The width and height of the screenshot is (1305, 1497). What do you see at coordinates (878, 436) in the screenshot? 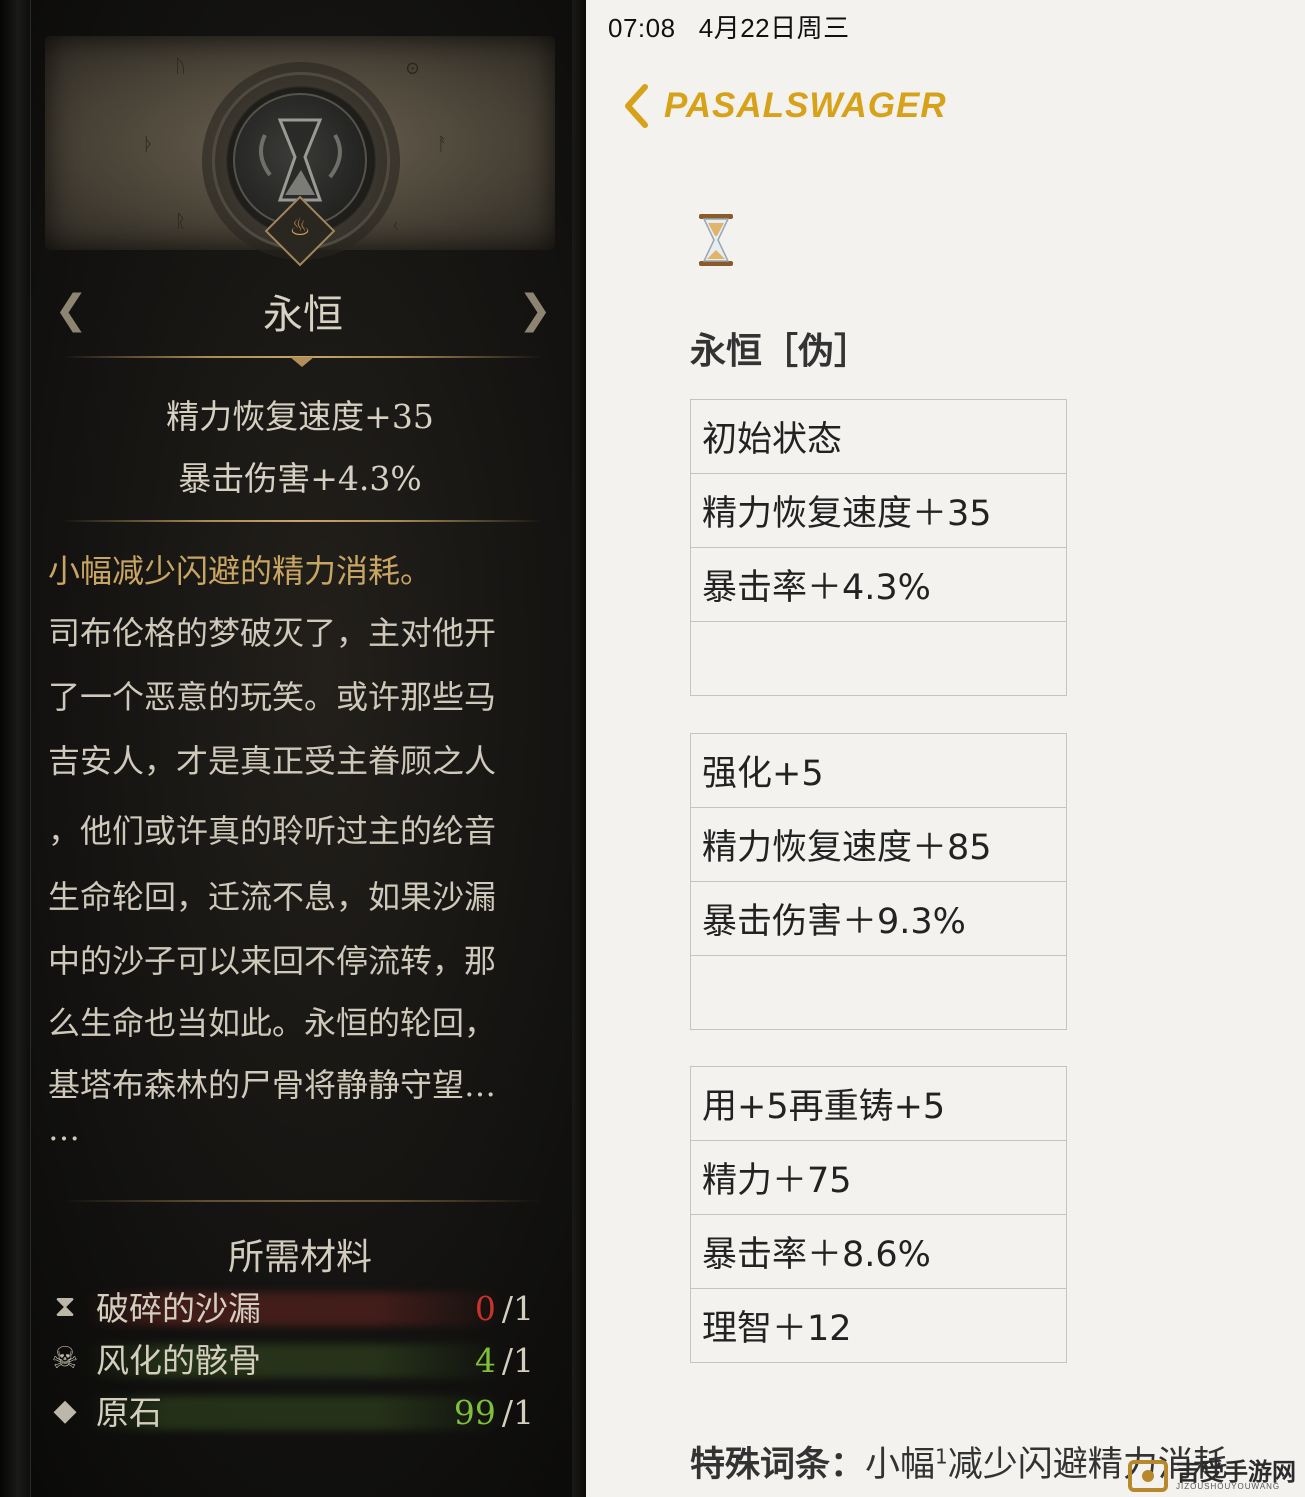
I see `table-cell: 初始状态` at bounding box center [878, 436].